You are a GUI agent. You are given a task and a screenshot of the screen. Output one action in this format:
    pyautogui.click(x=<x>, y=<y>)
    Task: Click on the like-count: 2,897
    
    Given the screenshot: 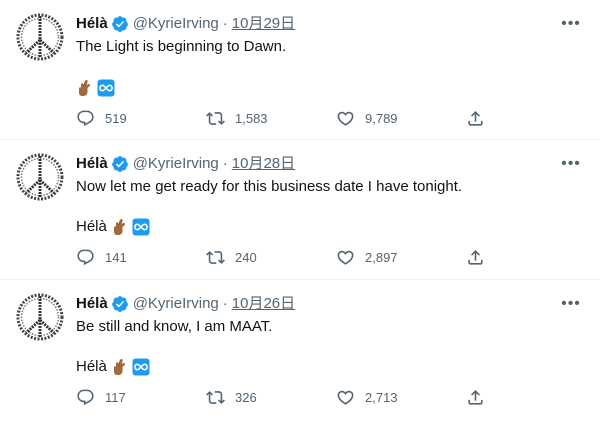 What is the action you would take?
    pyautogui.click(x=381, y=257)
    